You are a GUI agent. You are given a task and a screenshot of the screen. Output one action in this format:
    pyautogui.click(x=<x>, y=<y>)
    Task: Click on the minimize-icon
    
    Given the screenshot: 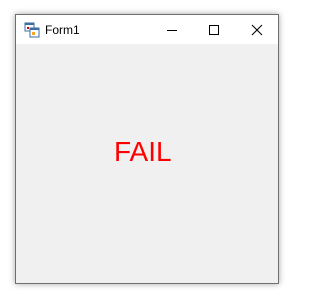 What is the action you would take?
    pyautogui.click(x=172, y=30)
    